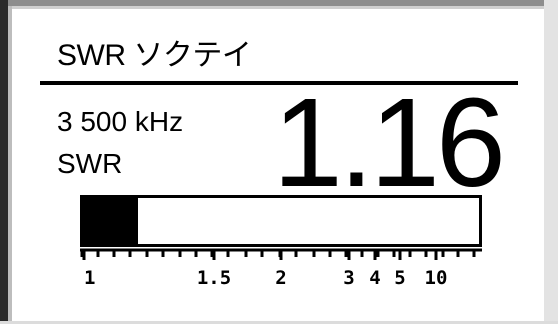  I want to click on scale-label: 2, so click(280, 278).